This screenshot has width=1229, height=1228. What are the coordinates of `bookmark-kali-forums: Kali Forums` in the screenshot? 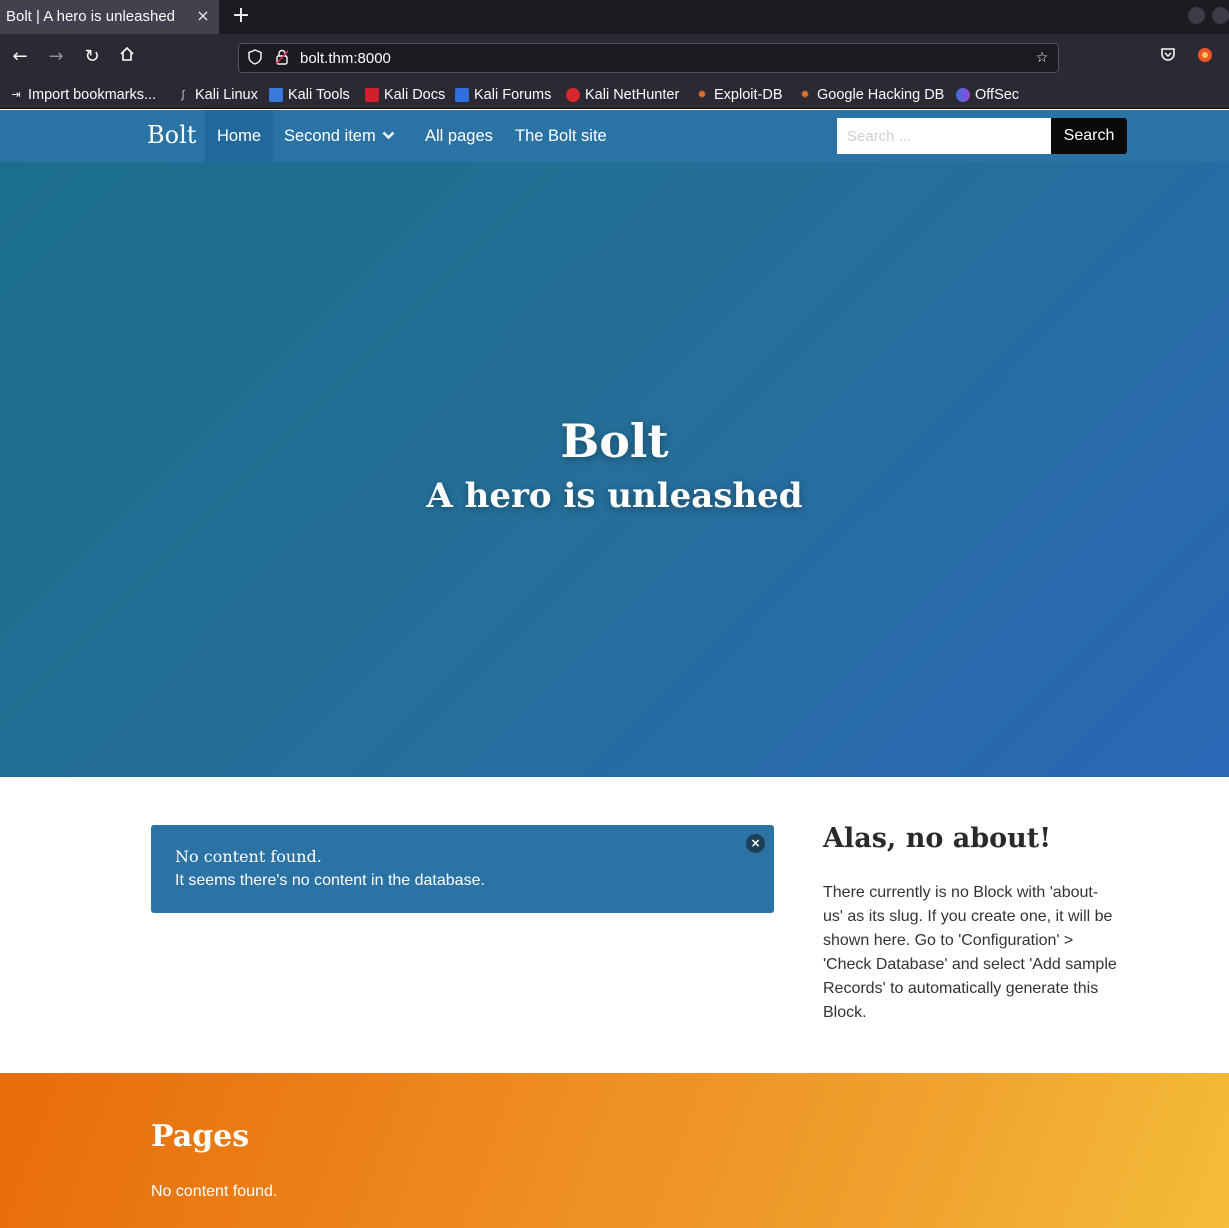 It's located at (503, 95).